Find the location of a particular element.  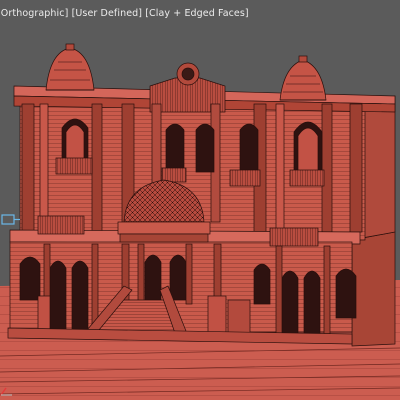

shading-mode-menu: [Clay + Edged Faces] is located at coordinates (197, 13).